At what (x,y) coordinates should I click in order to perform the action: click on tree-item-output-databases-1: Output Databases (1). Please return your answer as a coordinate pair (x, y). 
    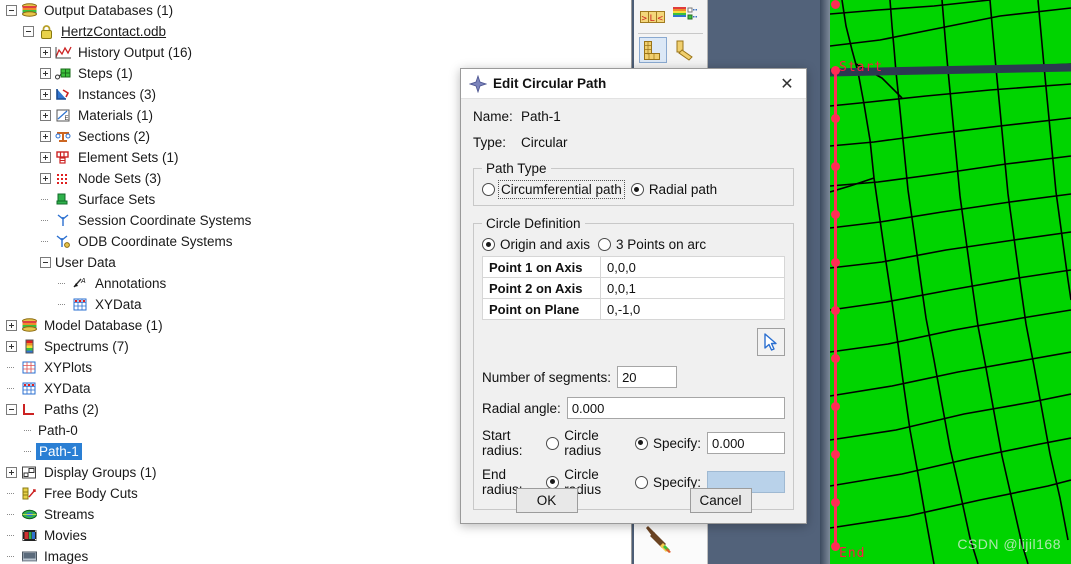
    Looking at the image, I should click on (315, 10).